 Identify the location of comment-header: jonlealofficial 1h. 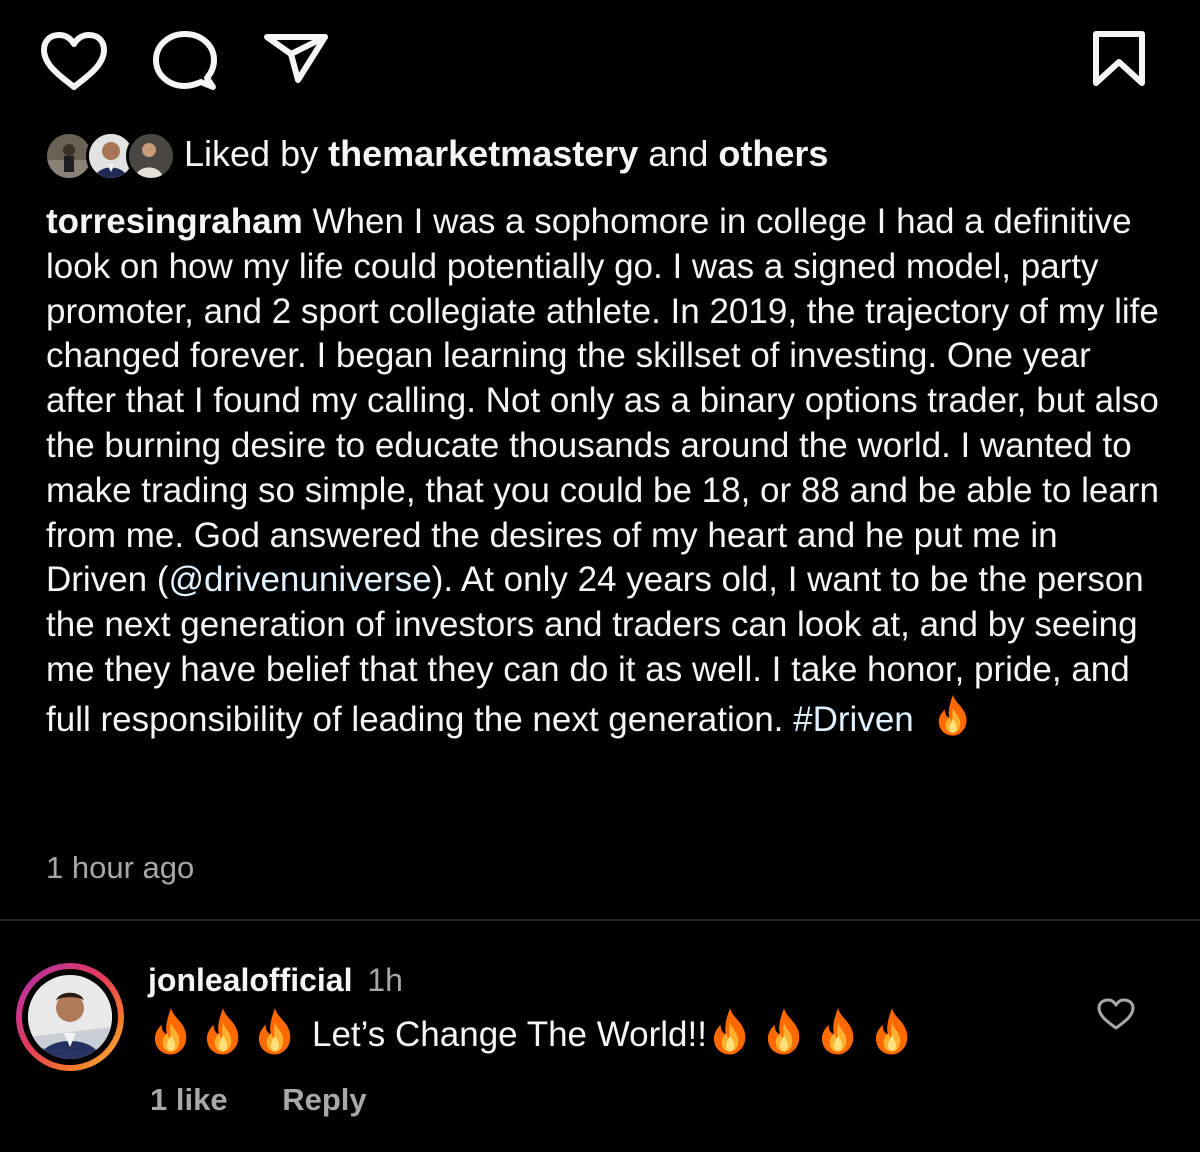
(275, 980).